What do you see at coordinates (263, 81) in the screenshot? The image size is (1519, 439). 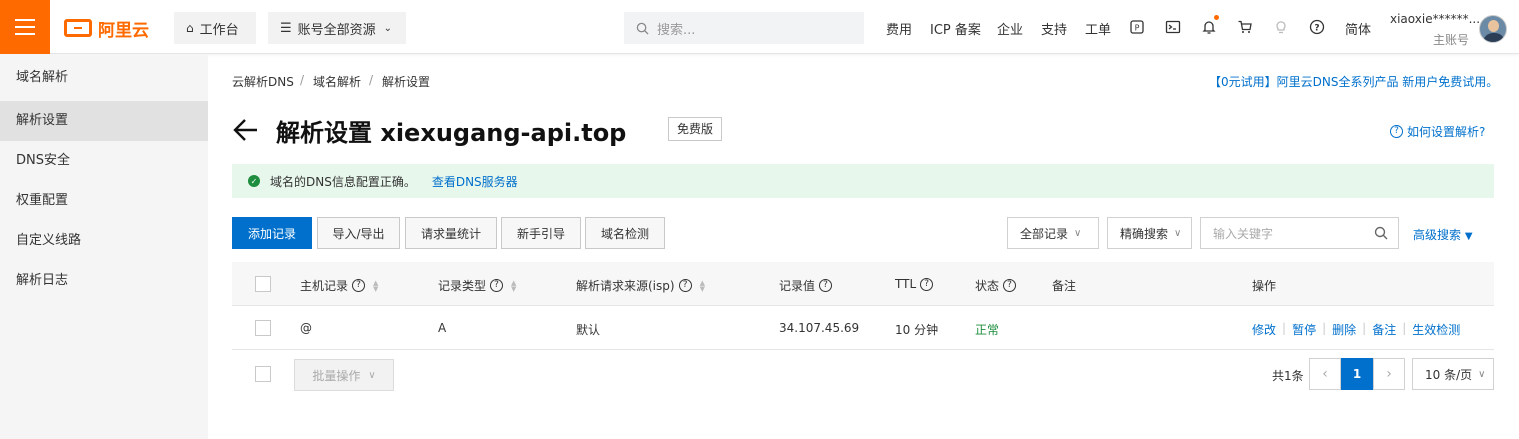 I see `breadcrumb-dns: 云解析DNS` at bounding box center [263, 81].